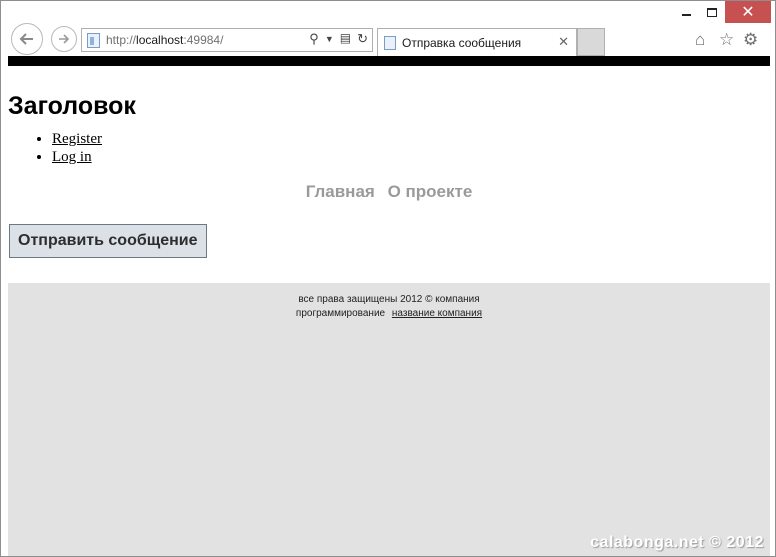 Image resolution: width=776 pixels, height=557 pixels. I want to click on footer-developer-prefix: программирование, so click(340, 313).